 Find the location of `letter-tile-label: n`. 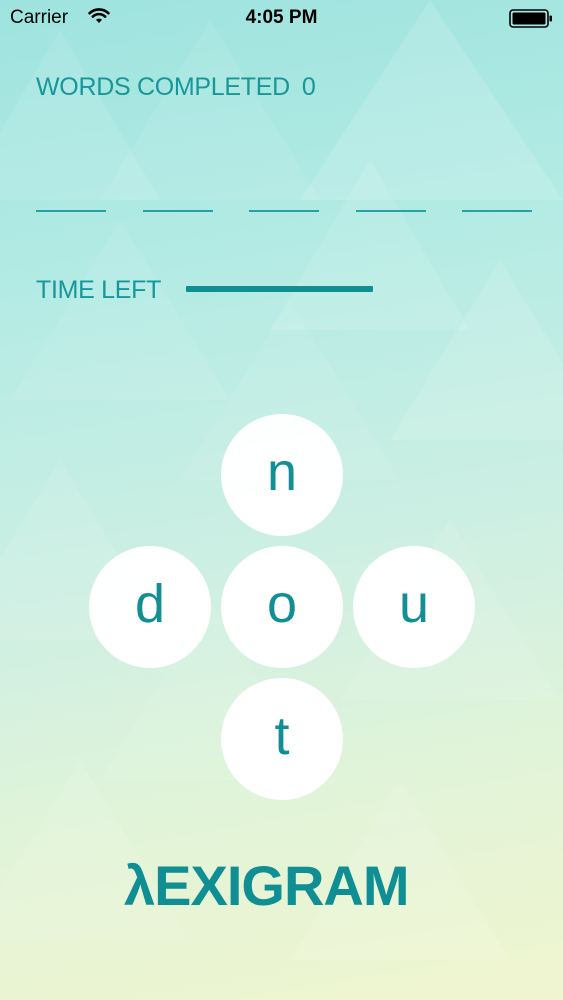

letter-tile-label: n is located at coordinates (282, 472).